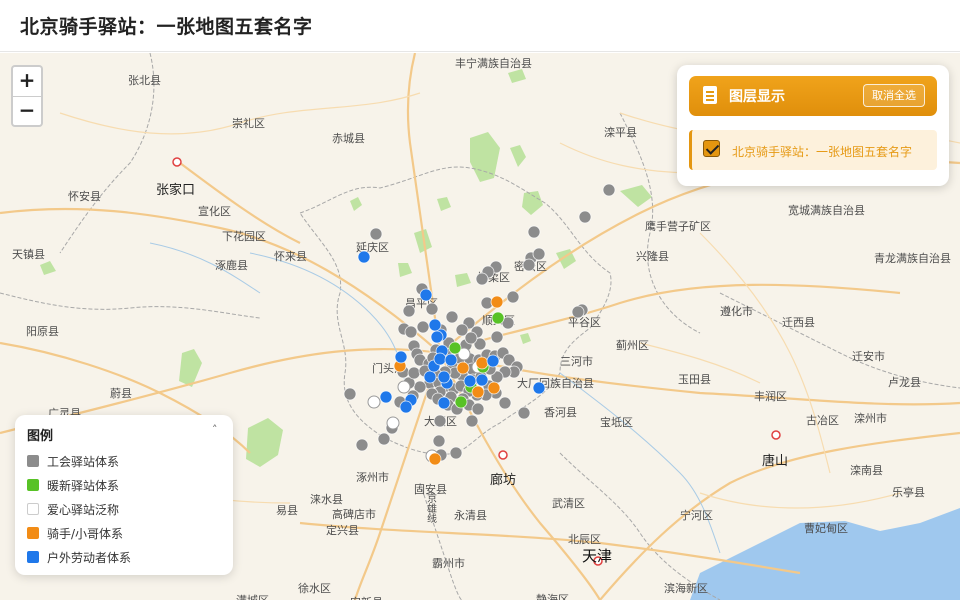  What do you see at coordinates (85, 534) in the screenshot?
I see `legend-item-label: 骑手/小哥体系` at bounding box center [85, 534].